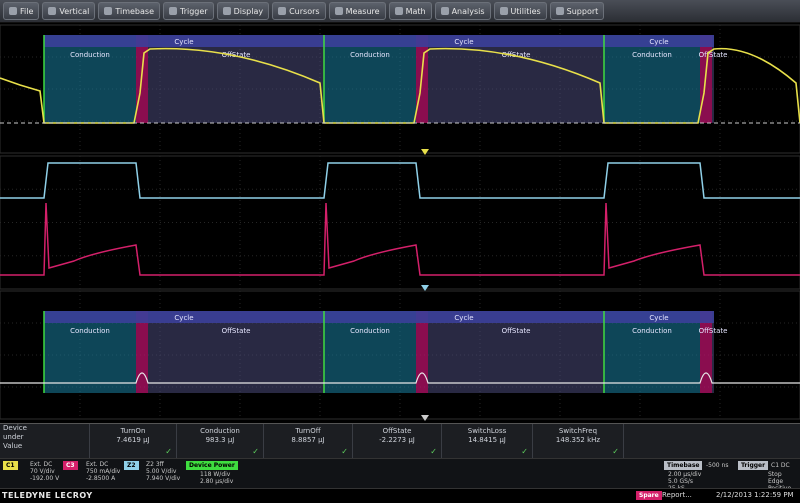 The width and height of the screenshot is (800, 503). I want to click on menu-utilities-button: Utilities, so click(520, 11).